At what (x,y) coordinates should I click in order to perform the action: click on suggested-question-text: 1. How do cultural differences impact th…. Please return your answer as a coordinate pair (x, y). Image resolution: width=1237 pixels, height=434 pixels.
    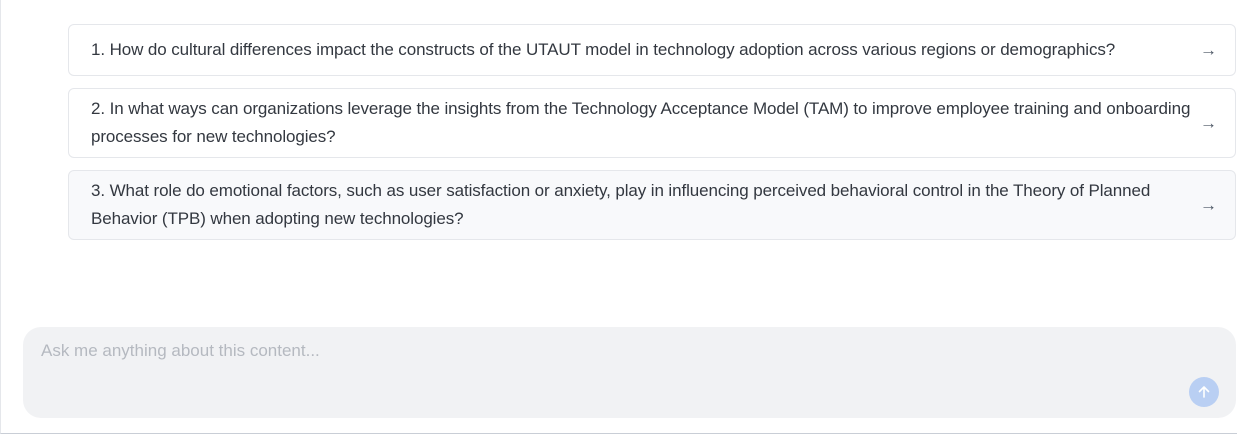
    Looking at the image, I should click on (603, 49).